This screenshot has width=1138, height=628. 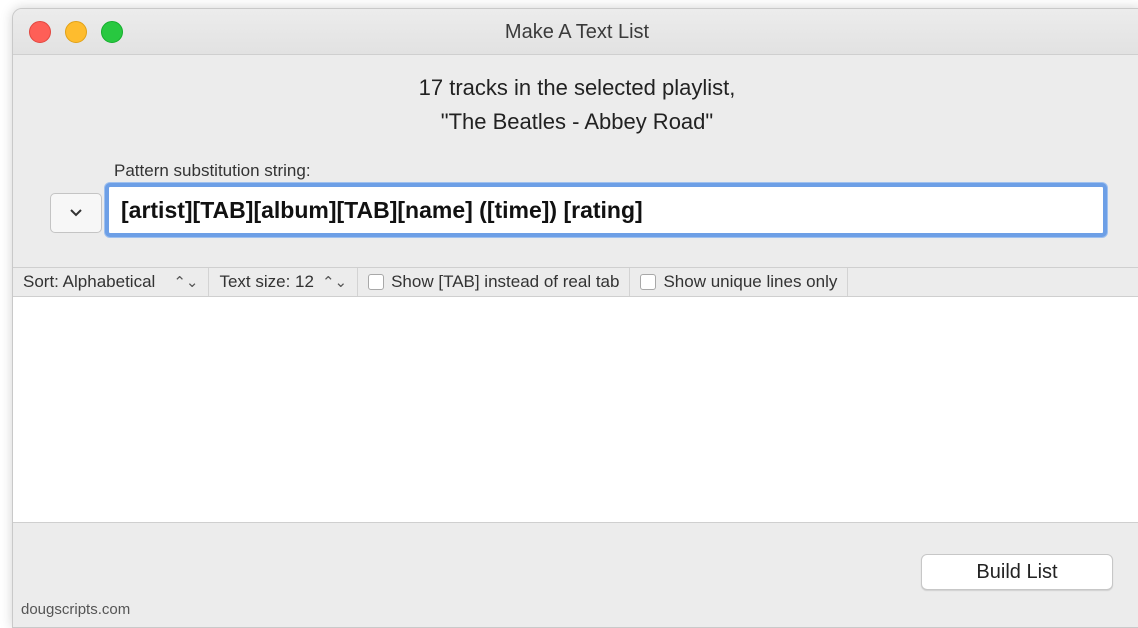 I want to click on text-size-label: Text size: 12, so click(x=266, y=281).